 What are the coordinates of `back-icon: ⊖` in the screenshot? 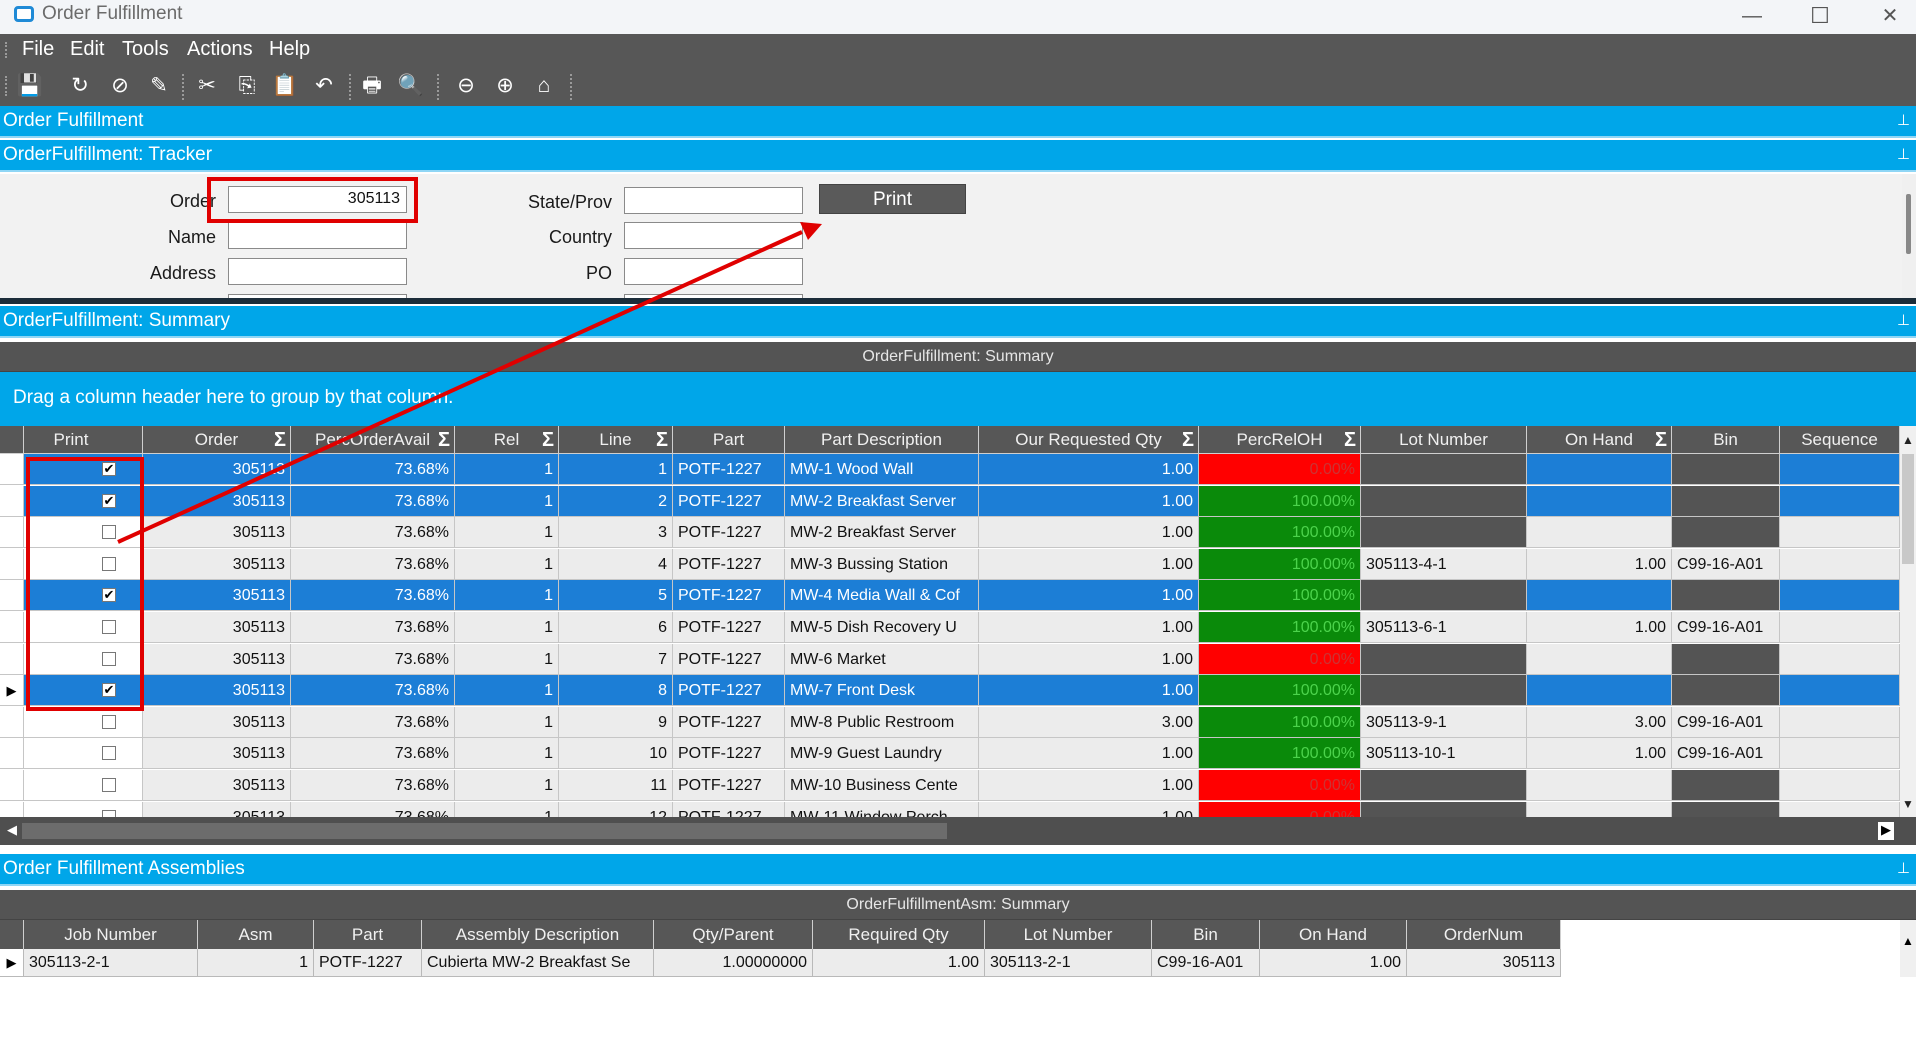 It's located at (466, 86).